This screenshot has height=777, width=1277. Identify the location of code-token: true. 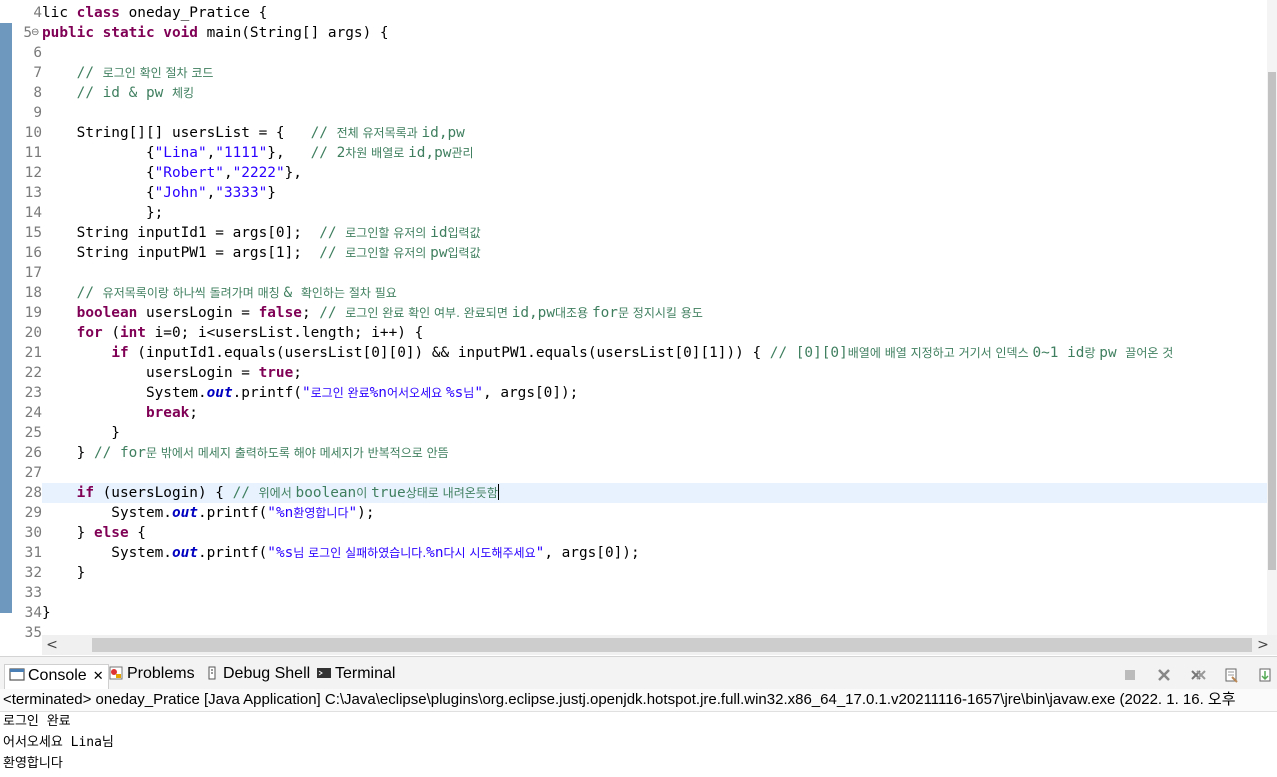
(388, 493).